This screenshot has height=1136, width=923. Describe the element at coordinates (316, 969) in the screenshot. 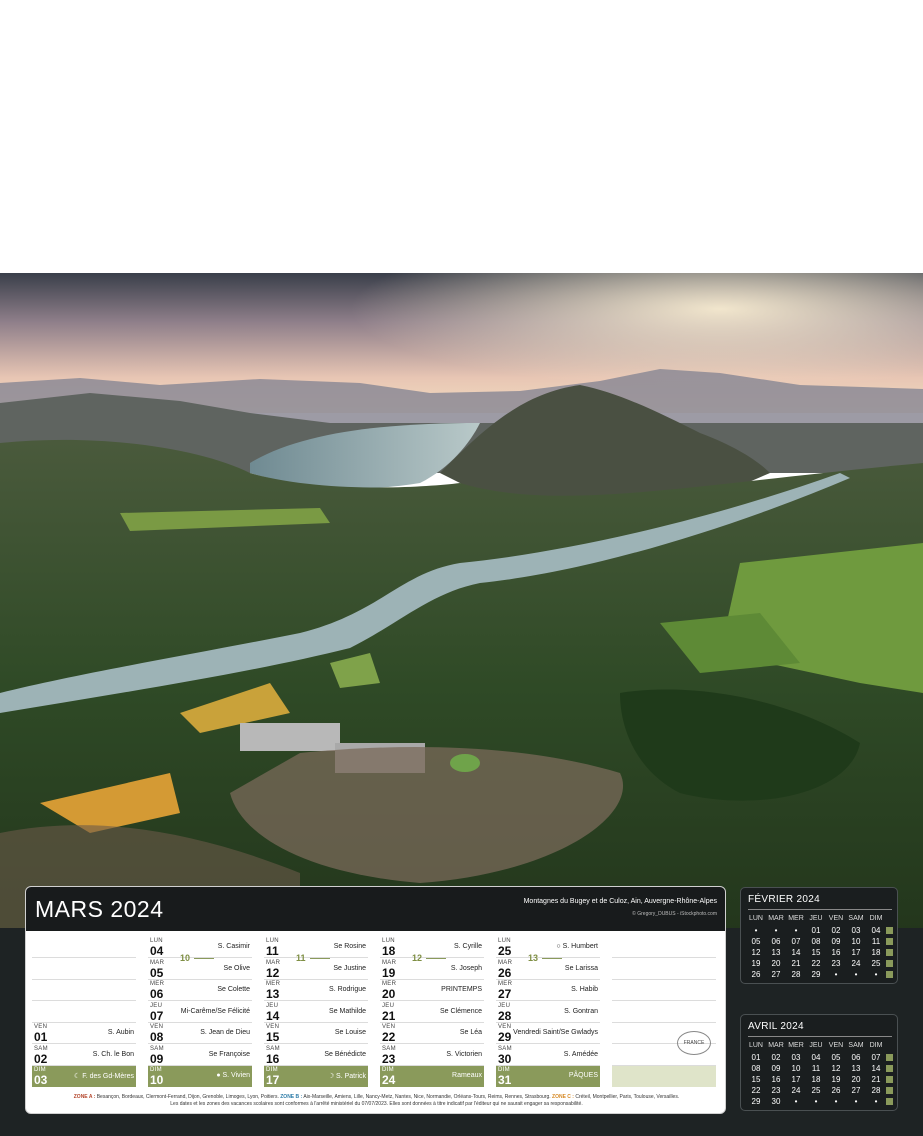

I see `day-cell: MAR 12 Se Justine` at that location.